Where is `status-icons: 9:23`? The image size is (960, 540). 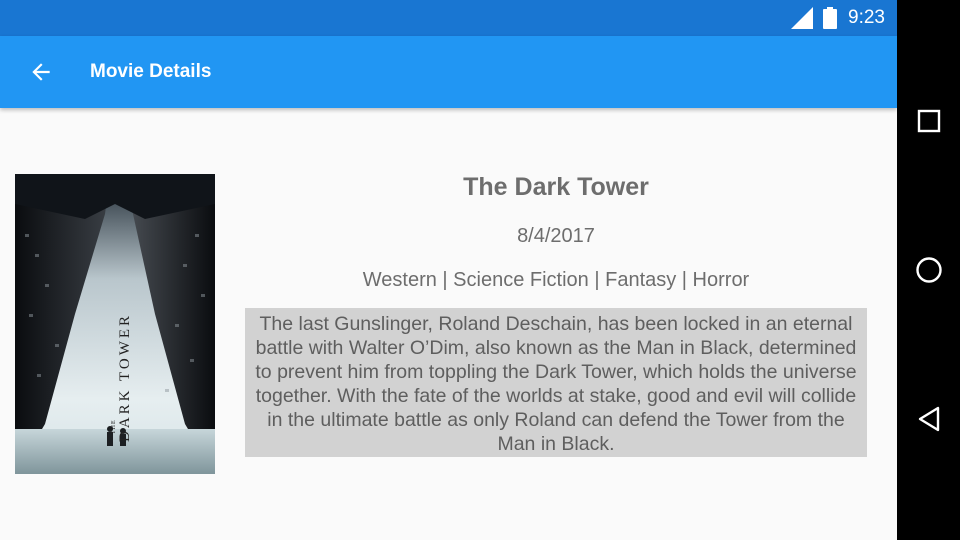 status-icons: 9:23 is located at coordinates (838, 18).